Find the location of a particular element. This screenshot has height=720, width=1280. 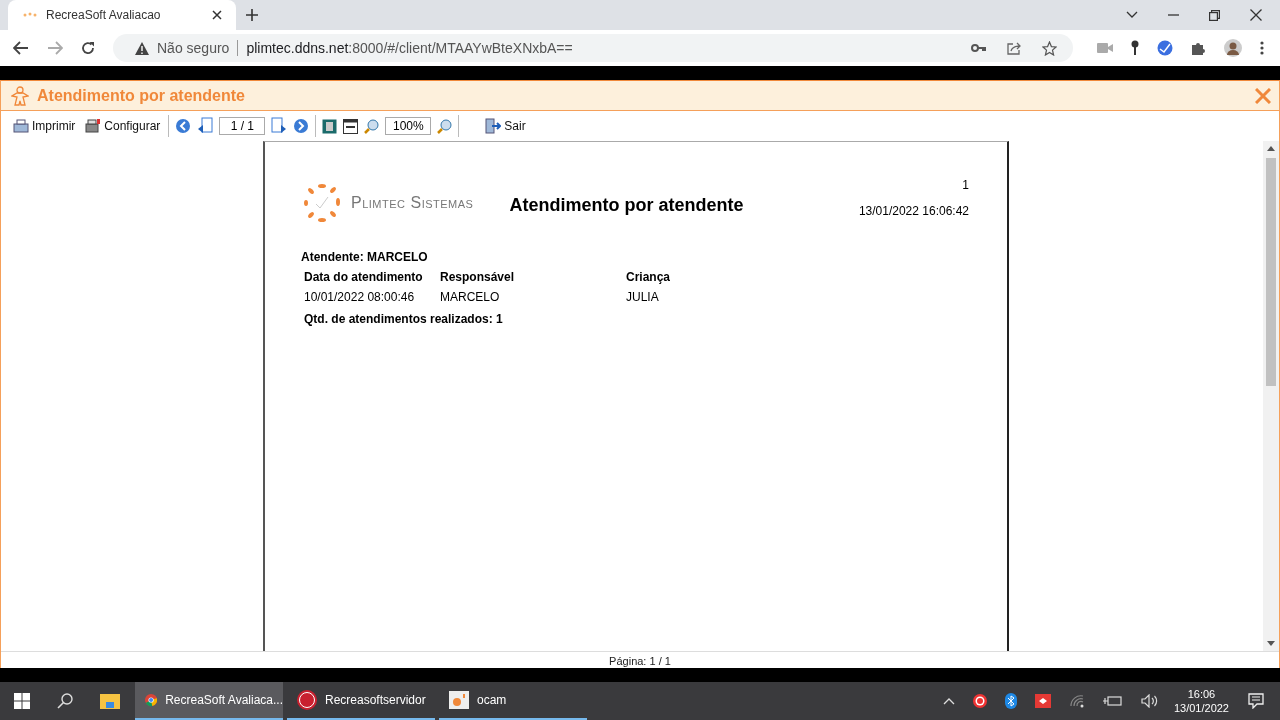

battery-icon is located at coordinates (1112, 701).